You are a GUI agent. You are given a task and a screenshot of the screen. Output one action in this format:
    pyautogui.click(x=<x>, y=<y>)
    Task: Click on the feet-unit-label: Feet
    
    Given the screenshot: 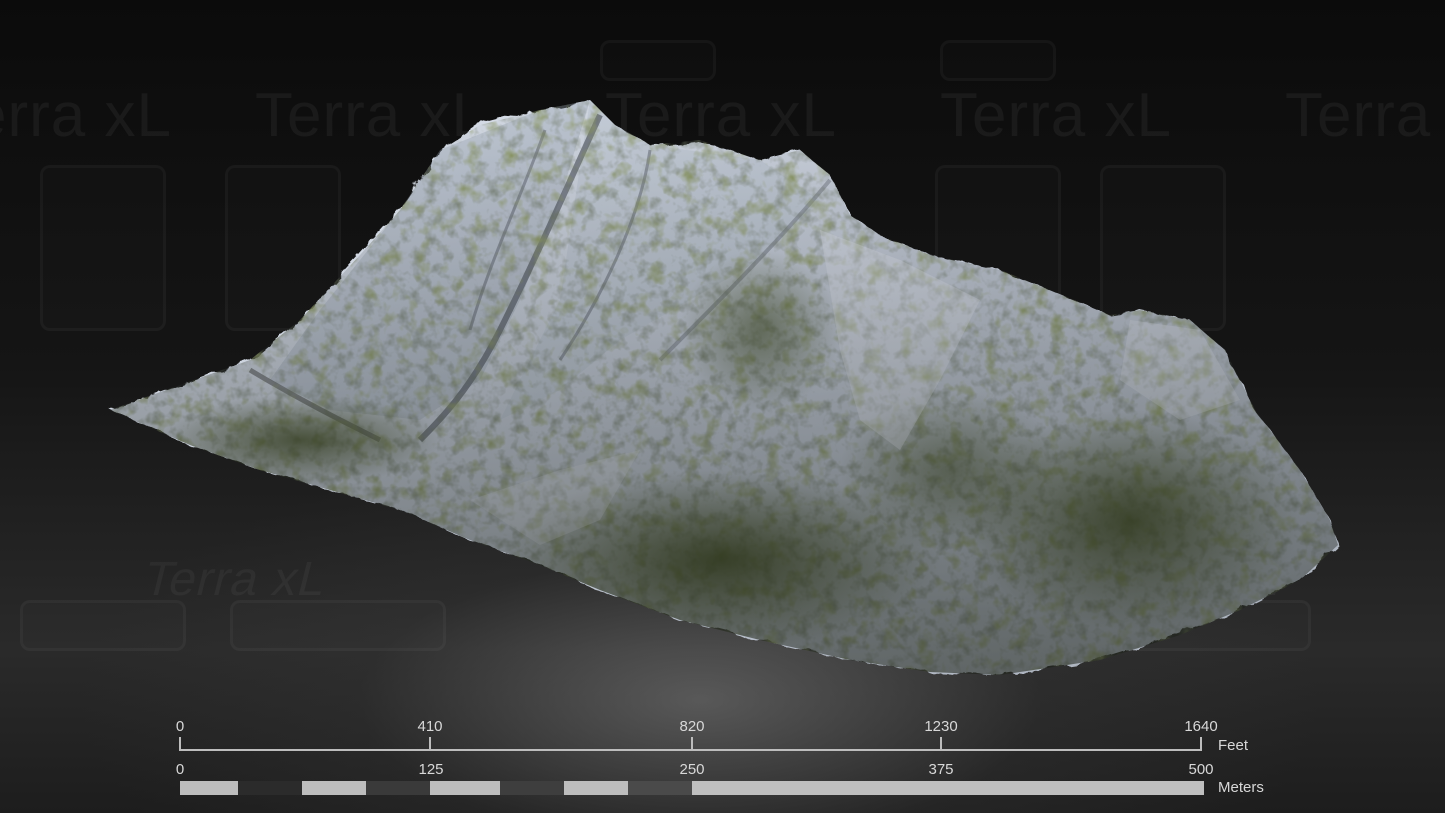 What is the action you would take?
    pyautogui.click(x=1233, y=745)
    